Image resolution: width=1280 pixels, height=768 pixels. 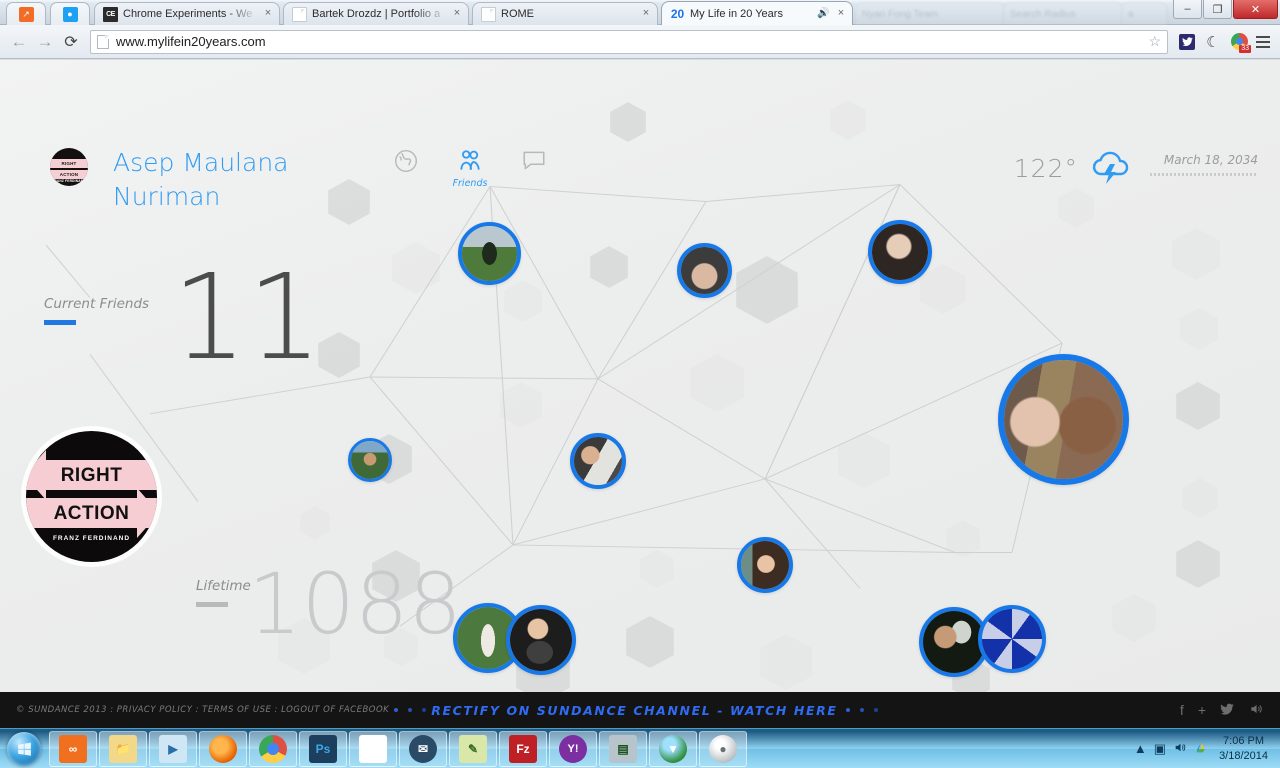 I want to click on taskbar-item-filezilla: Fz, so click(x=523, y=748).